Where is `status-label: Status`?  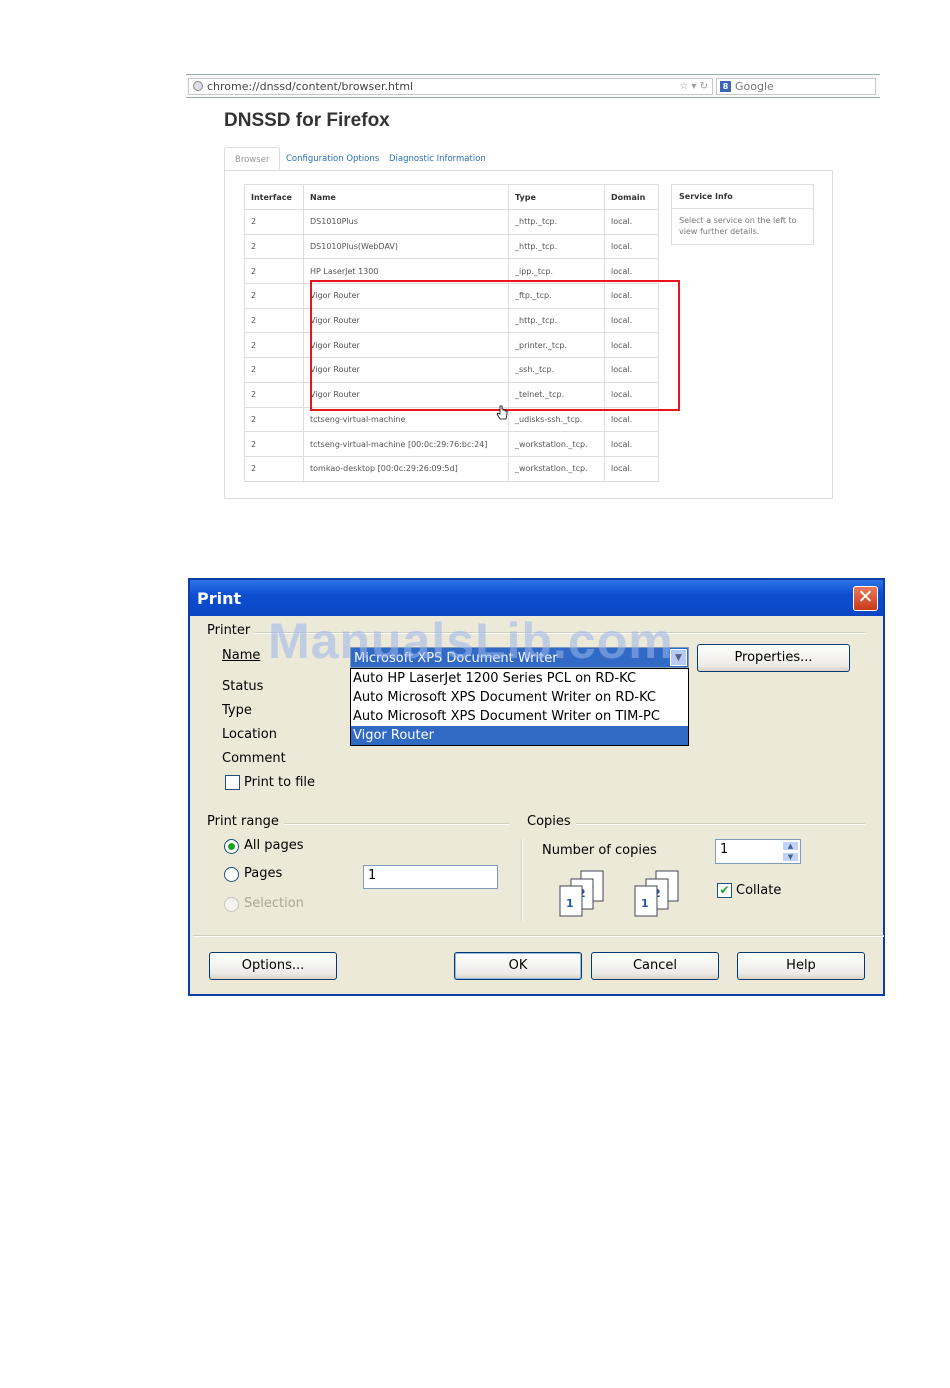
status-label: Status is located at coordinates (243, 686).